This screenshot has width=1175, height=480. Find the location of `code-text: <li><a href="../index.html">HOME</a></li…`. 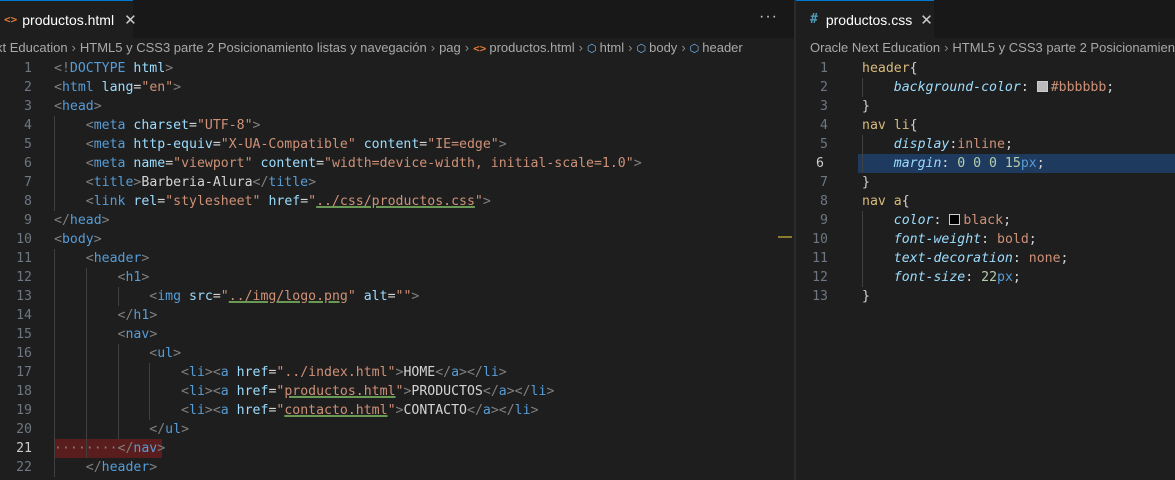

code-text: <li><a href="../index.html">HOME</a></li… is located at coordinates (280, 372).